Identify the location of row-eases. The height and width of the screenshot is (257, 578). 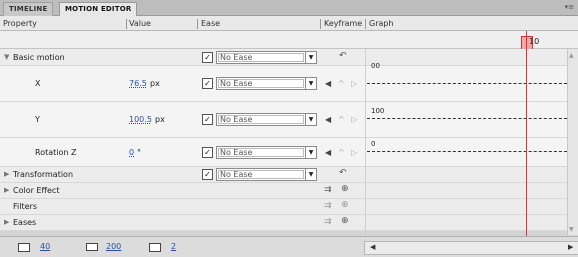
(283, 223).